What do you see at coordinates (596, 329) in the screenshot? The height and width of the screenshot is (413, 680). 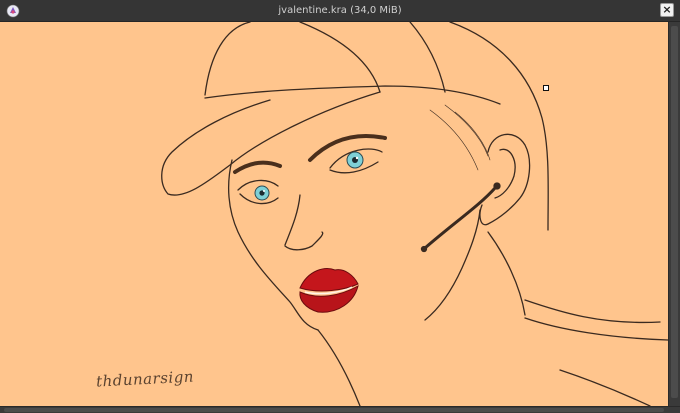 I see `shoulder` at bounding box center [596, 329].